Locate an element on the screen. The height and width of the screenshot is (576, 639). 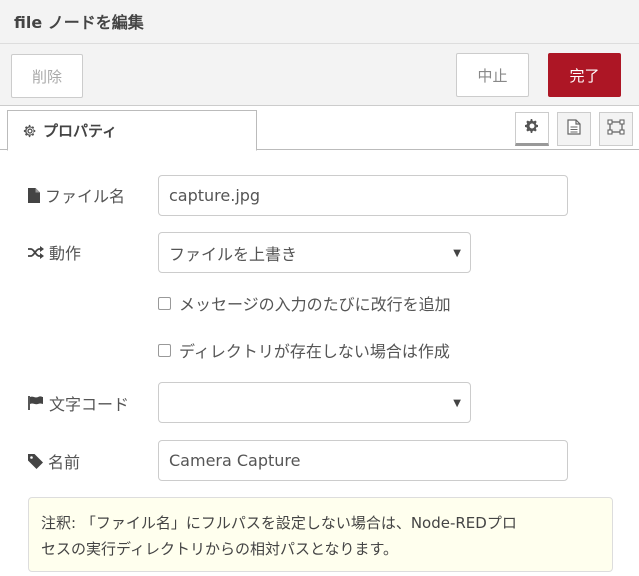
tab-appearance is located at coordinates (616, 129).